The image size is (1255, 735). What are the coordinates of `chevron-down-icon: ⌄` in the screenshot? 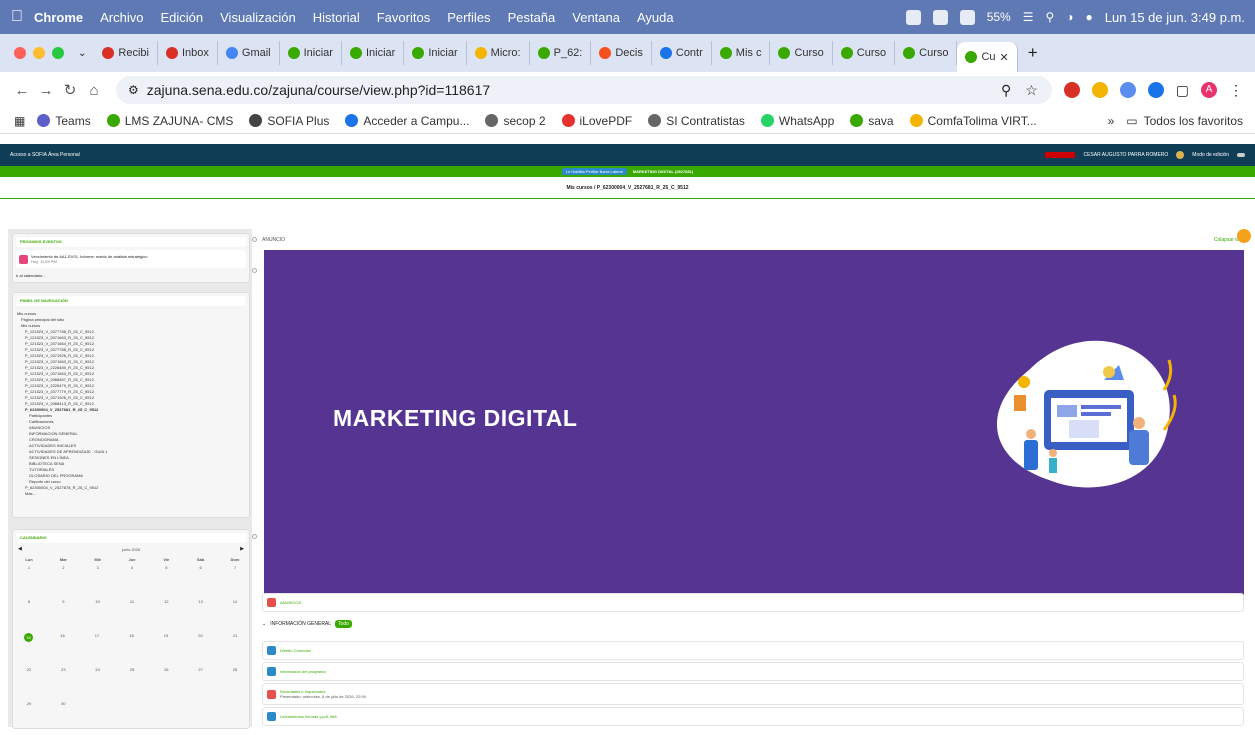 It's located at (264, 624).